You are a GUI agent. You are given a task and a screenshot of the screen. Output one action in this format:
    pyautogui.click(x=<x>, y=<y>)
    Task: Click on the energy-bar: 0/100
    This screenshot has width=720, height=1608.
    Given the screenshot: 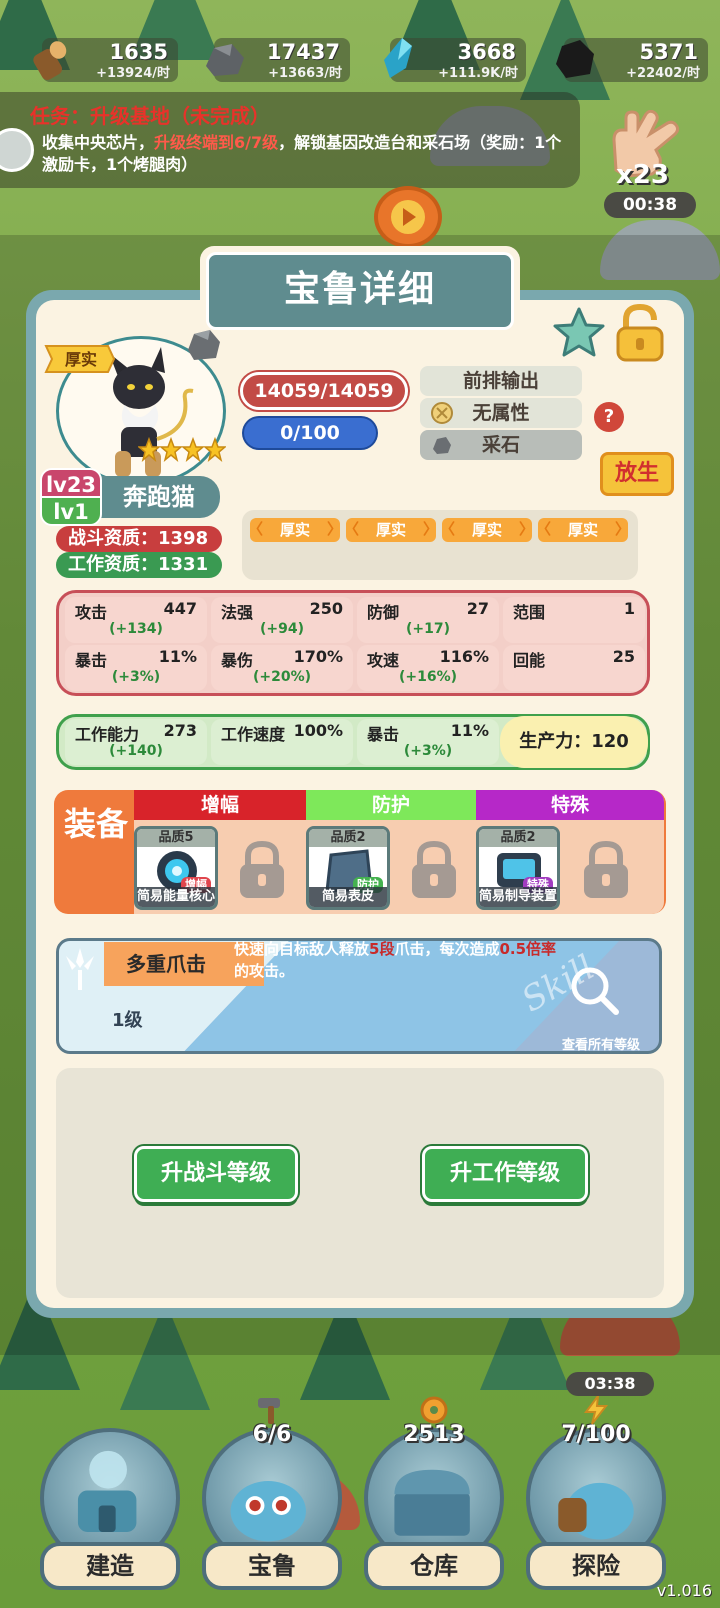 What is the action you would take?
    pyautogui.click(x=310, y=433)
    